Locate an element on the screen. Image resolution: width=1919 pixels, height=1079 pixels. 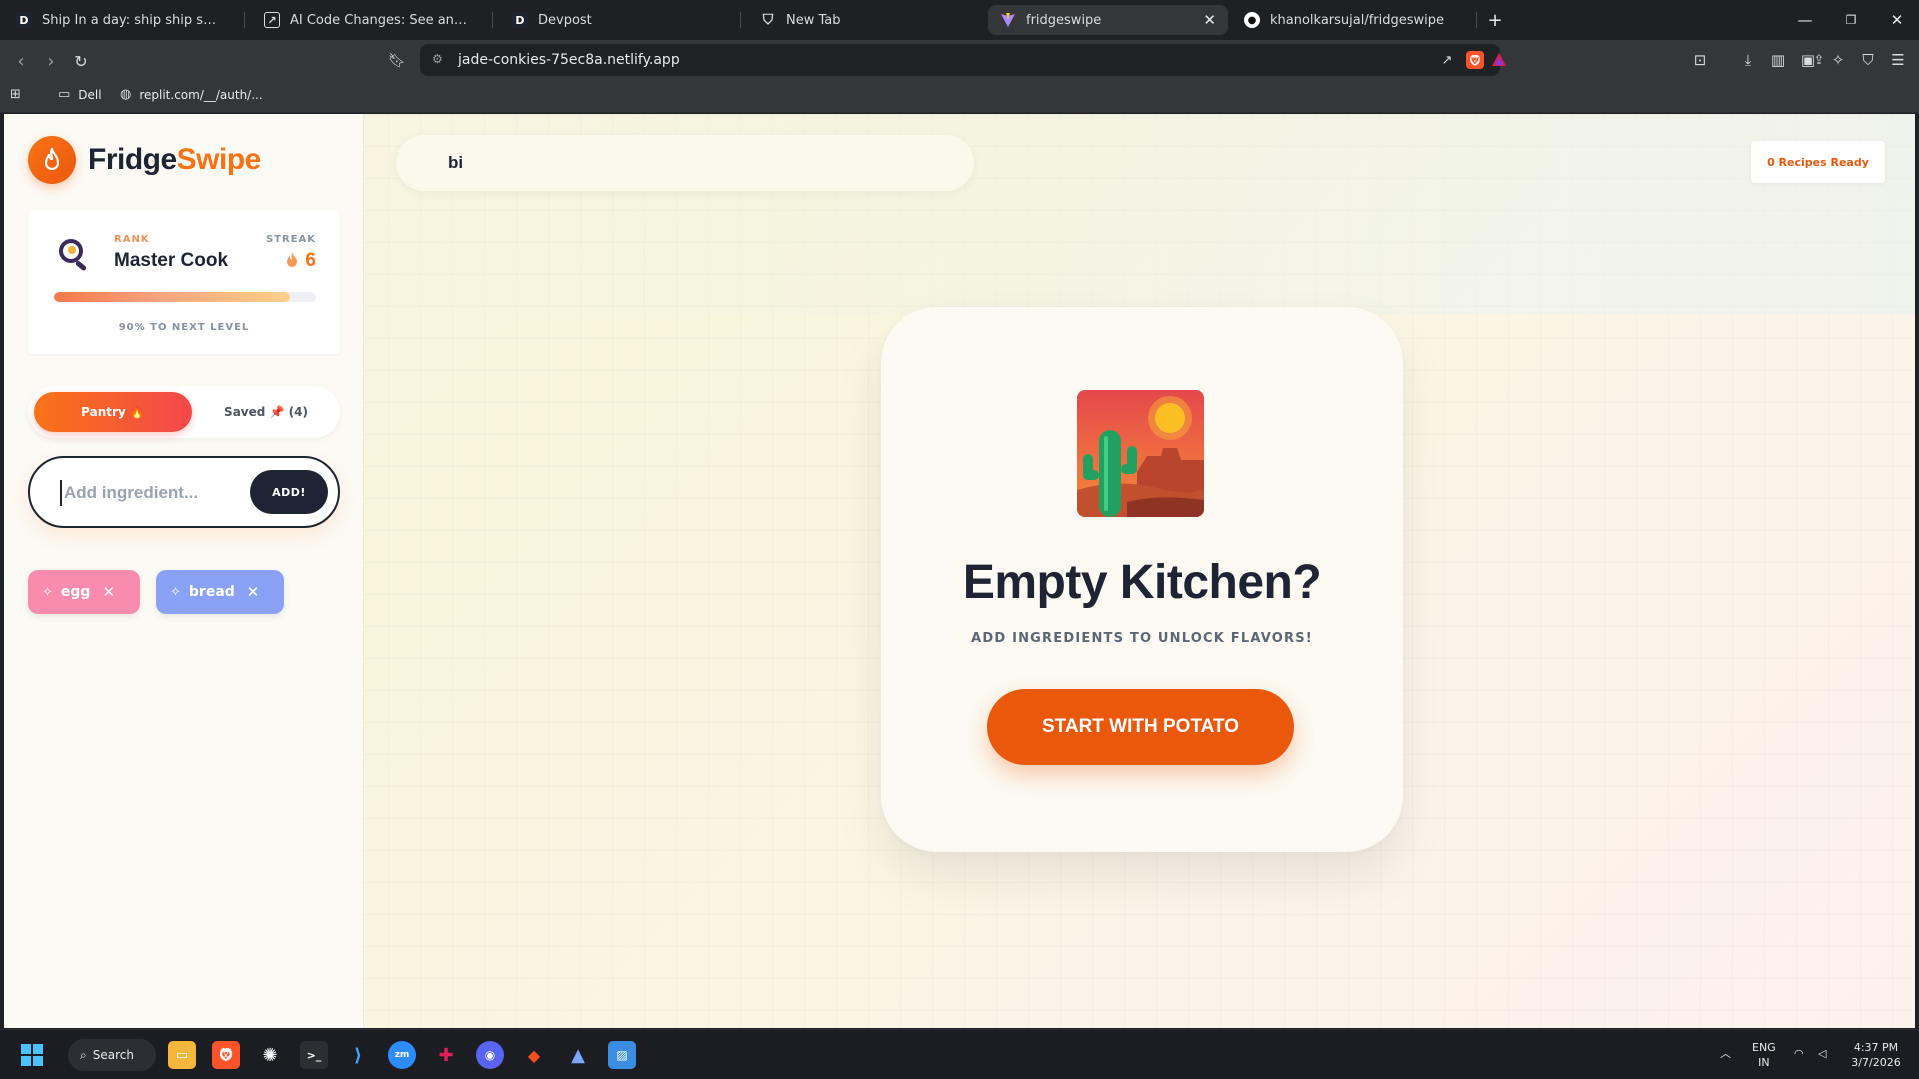
clock: 4:37 PM 3/7/2026 is located at coordinates (1876, 1055).